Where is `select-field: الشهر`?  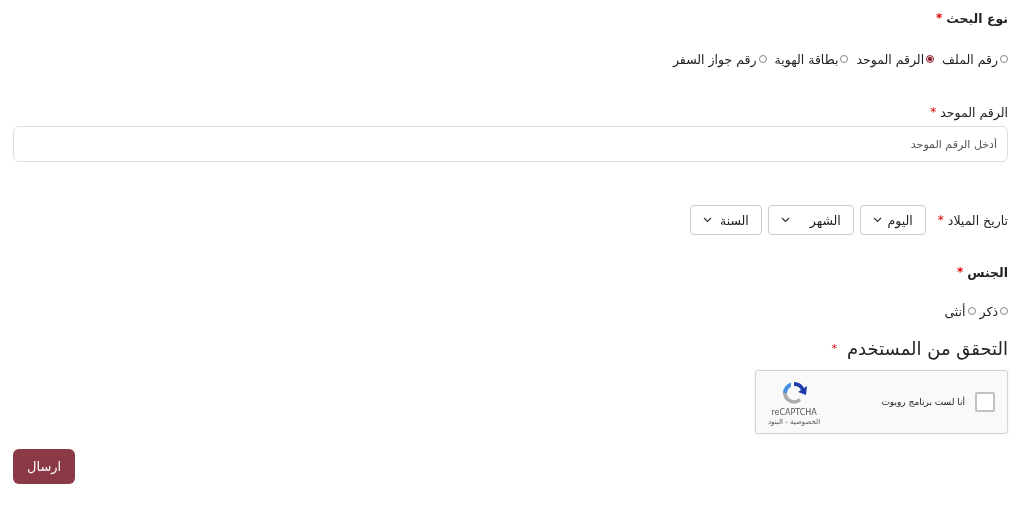
select-field: الشهر is located at coordinates (810, 220).